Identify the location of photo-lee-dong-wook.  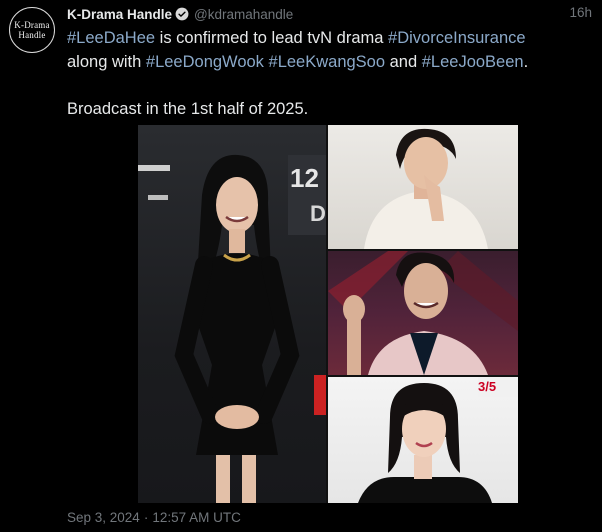
(423, 187).